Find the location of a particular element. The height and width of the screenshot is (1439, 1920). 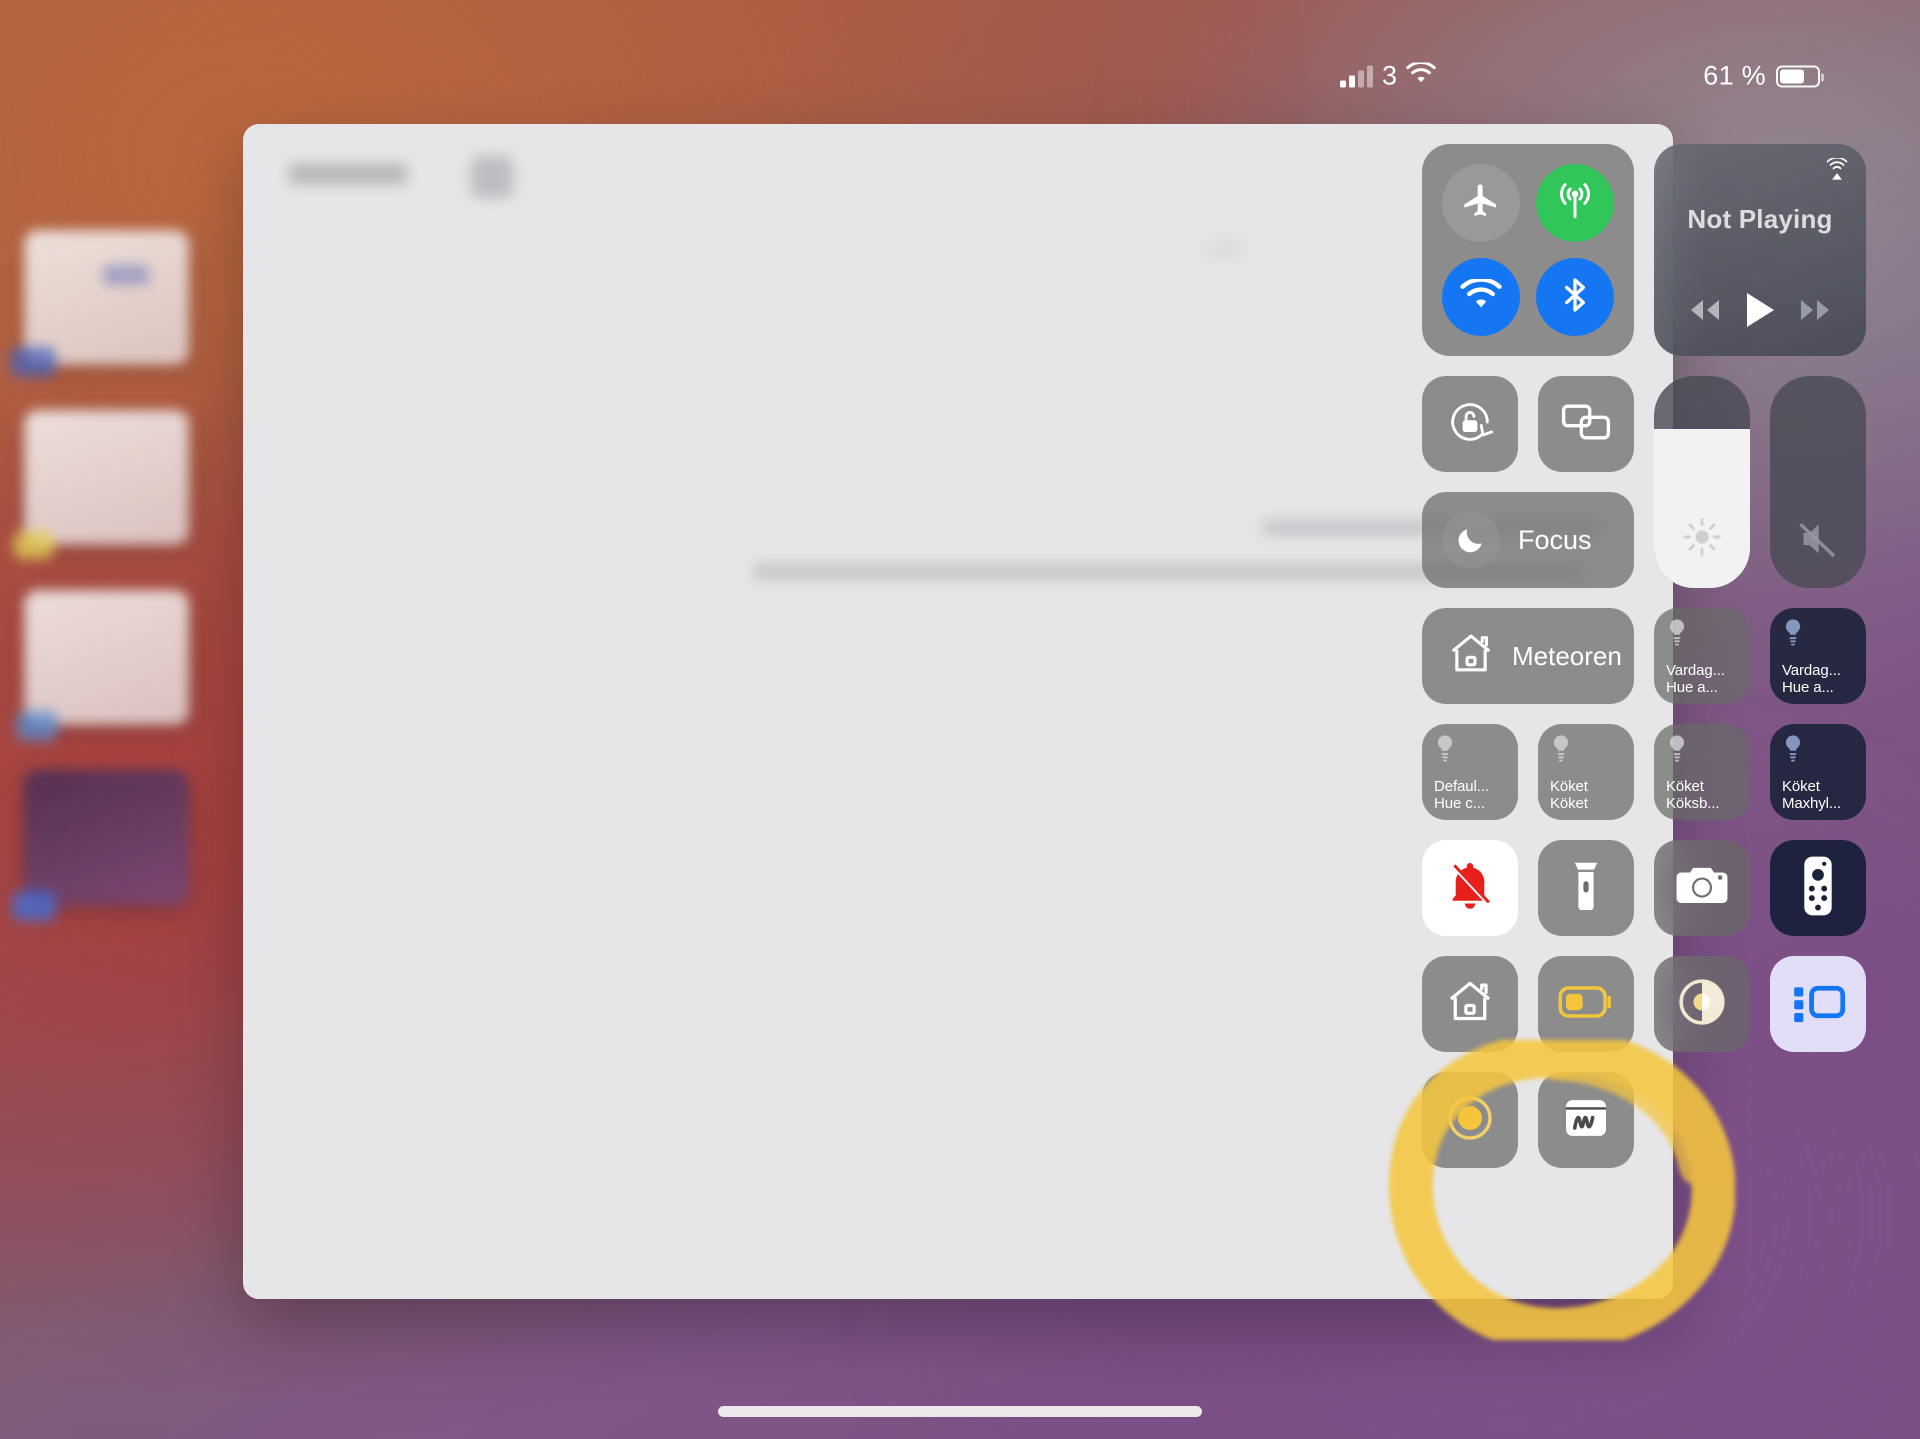

airplay-icon is located at coordinates (1837, 172).